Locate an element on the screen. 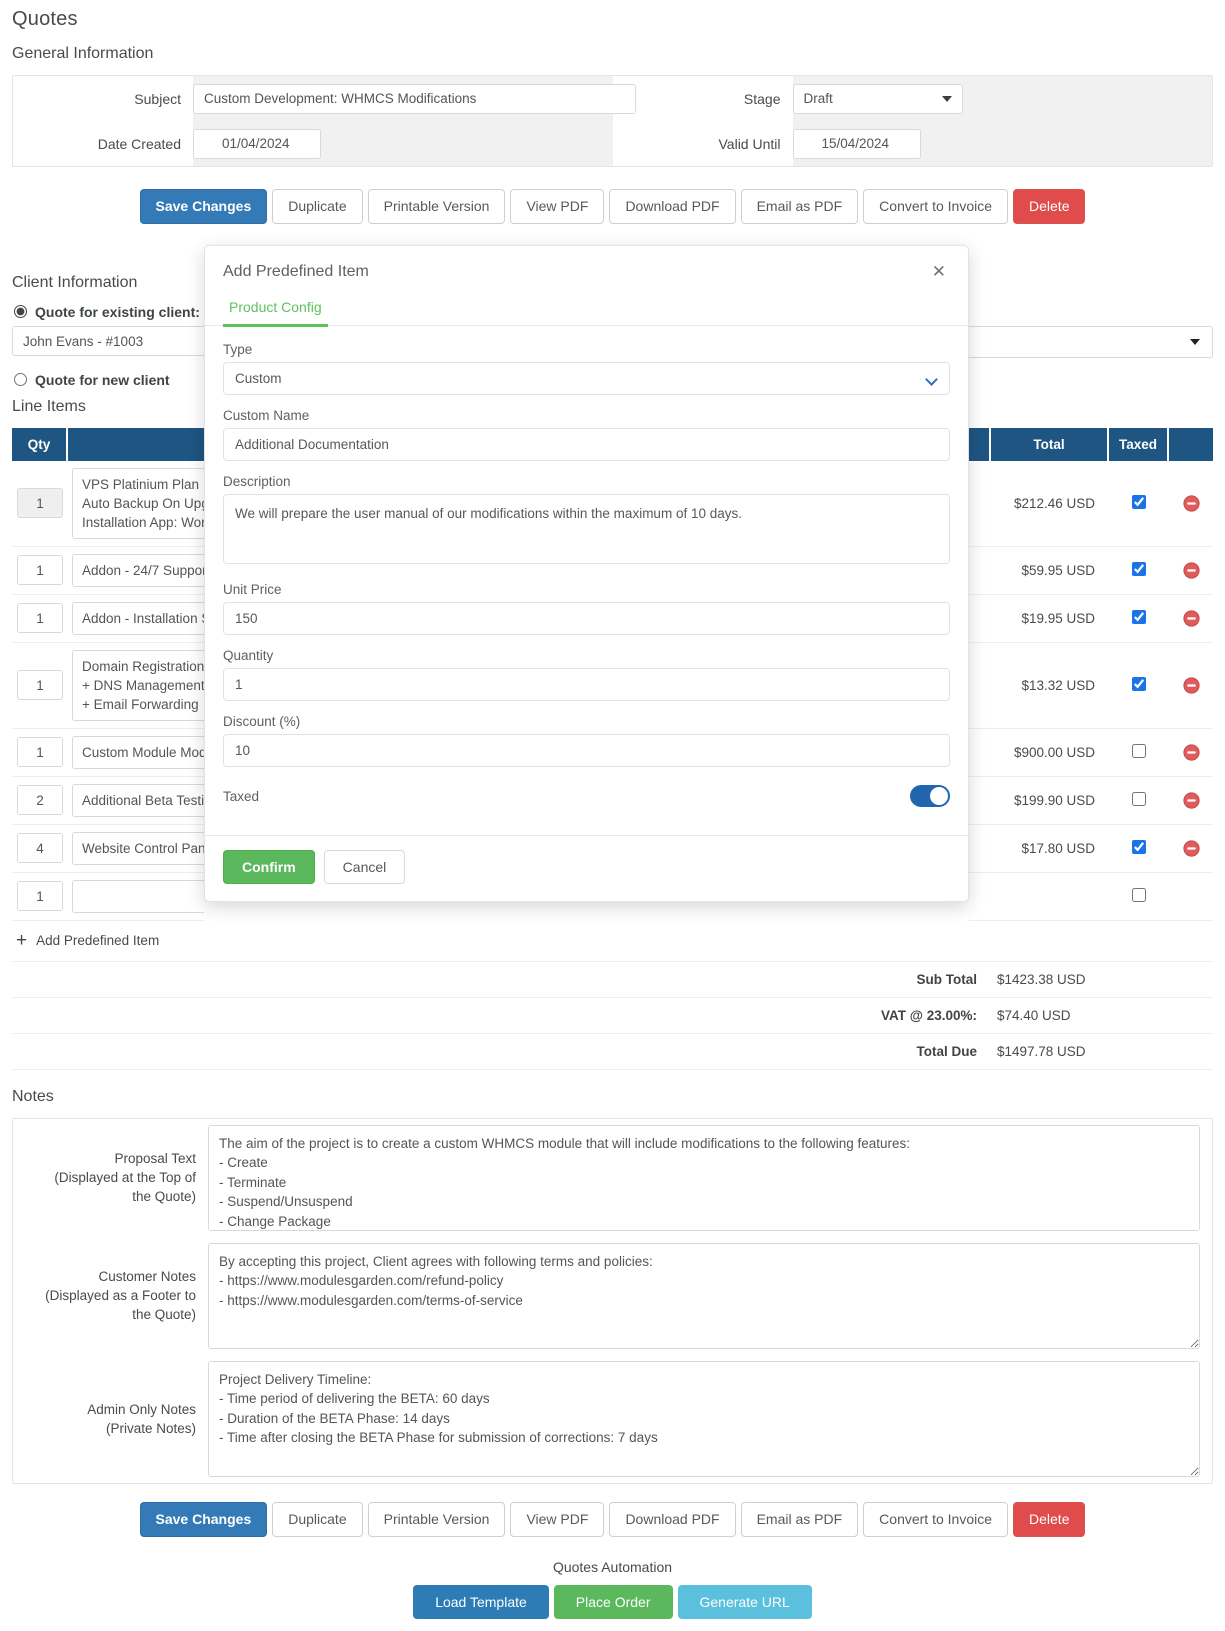 The height and width of the screenshot is (1631, 1225). load-template-button: Load Template is located at coordinates (481, 1601).